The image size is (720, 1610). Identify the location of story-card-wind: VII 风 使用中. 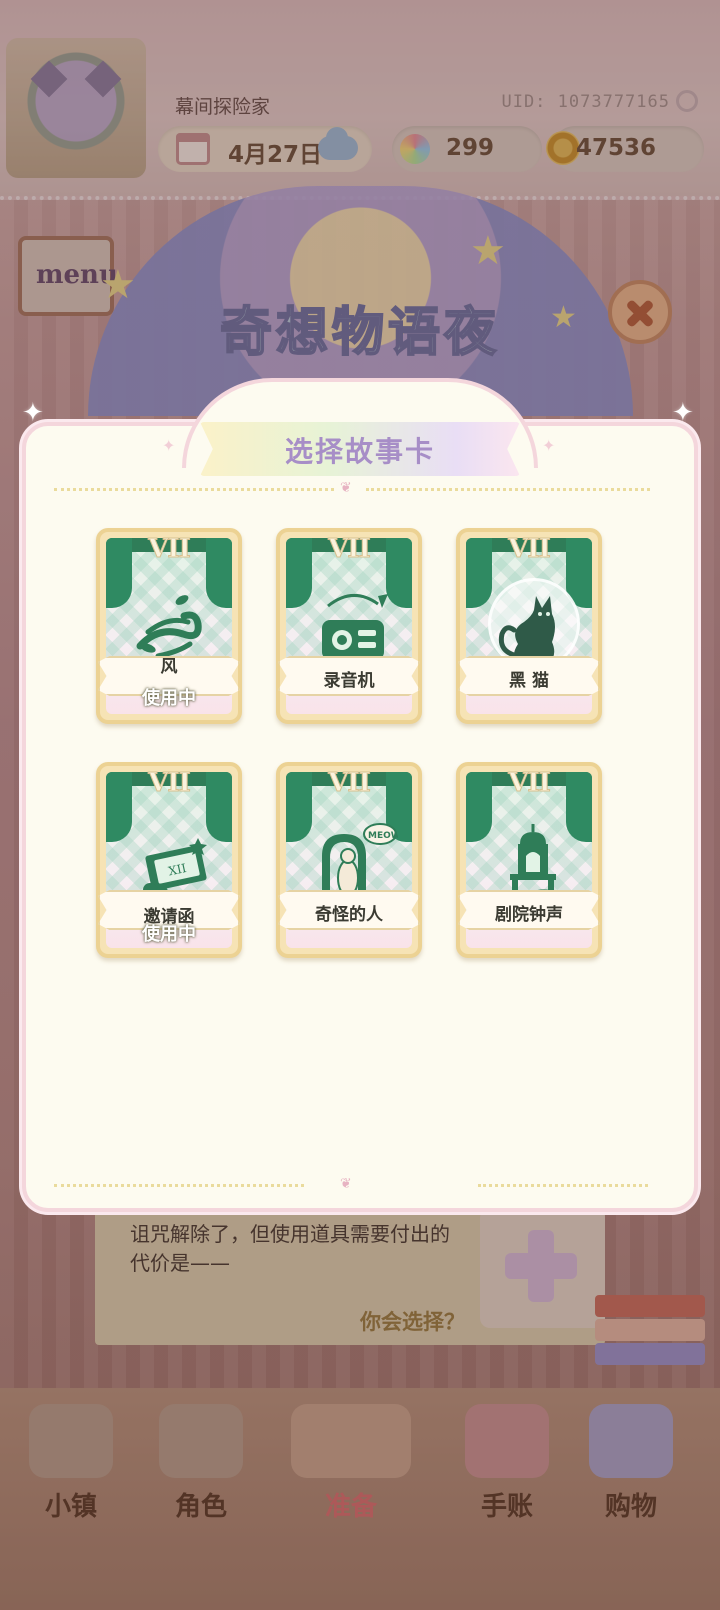
(169, 626).